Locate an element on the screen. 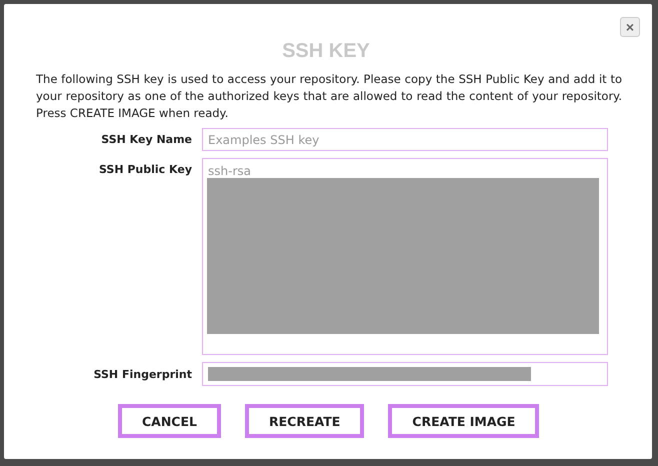 Image resolution: width=658 pixels, height=466 pixels. field-label: SSH Fingerprint is located at coordinates (142, 375).